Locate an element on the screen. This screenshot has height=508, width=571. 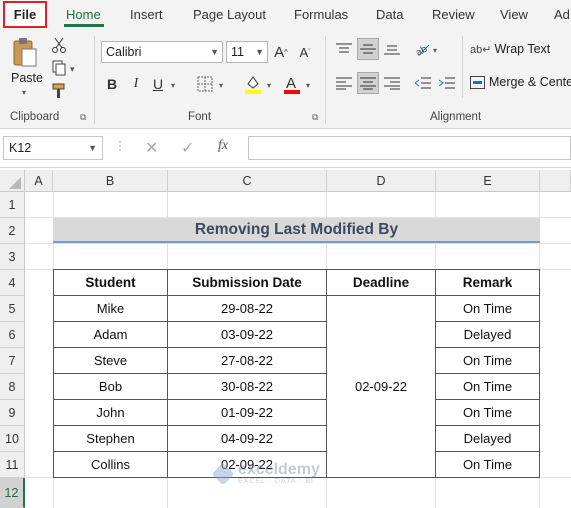
borders-icon is located at coordinates (205, 84).